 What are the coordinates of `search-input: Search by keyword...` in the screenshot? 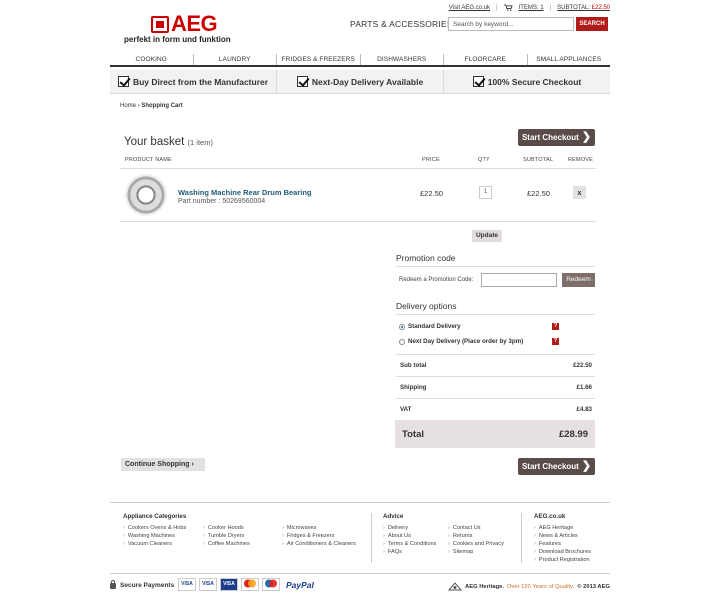 It's located at (511, 24).